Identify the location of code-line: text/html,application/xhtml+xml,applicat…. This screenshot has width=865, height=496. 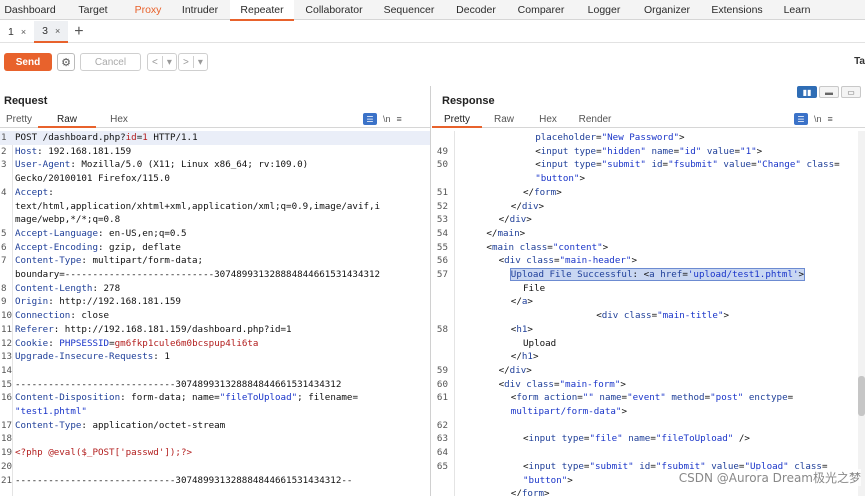
(215, 207).